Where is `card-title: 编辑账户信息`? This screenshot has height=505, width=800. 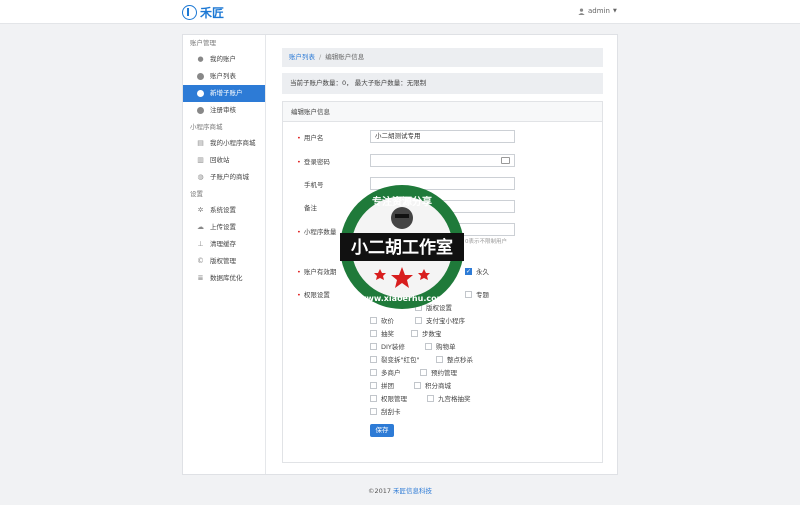
card-title: 编辑账户信息 is located at coordinates (442, 112).